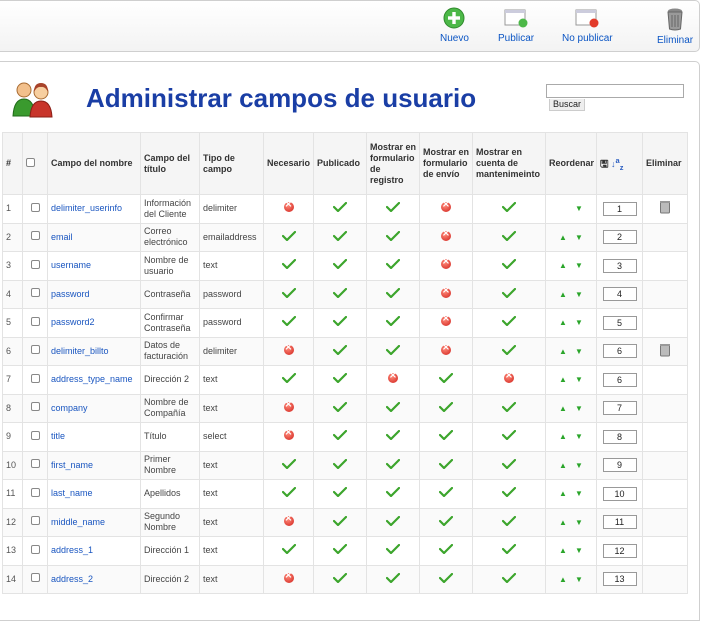  What do you see at coordinates (619, 579) in the screenshot?
I see `order-input: 13` at bounding box center [619, 579].